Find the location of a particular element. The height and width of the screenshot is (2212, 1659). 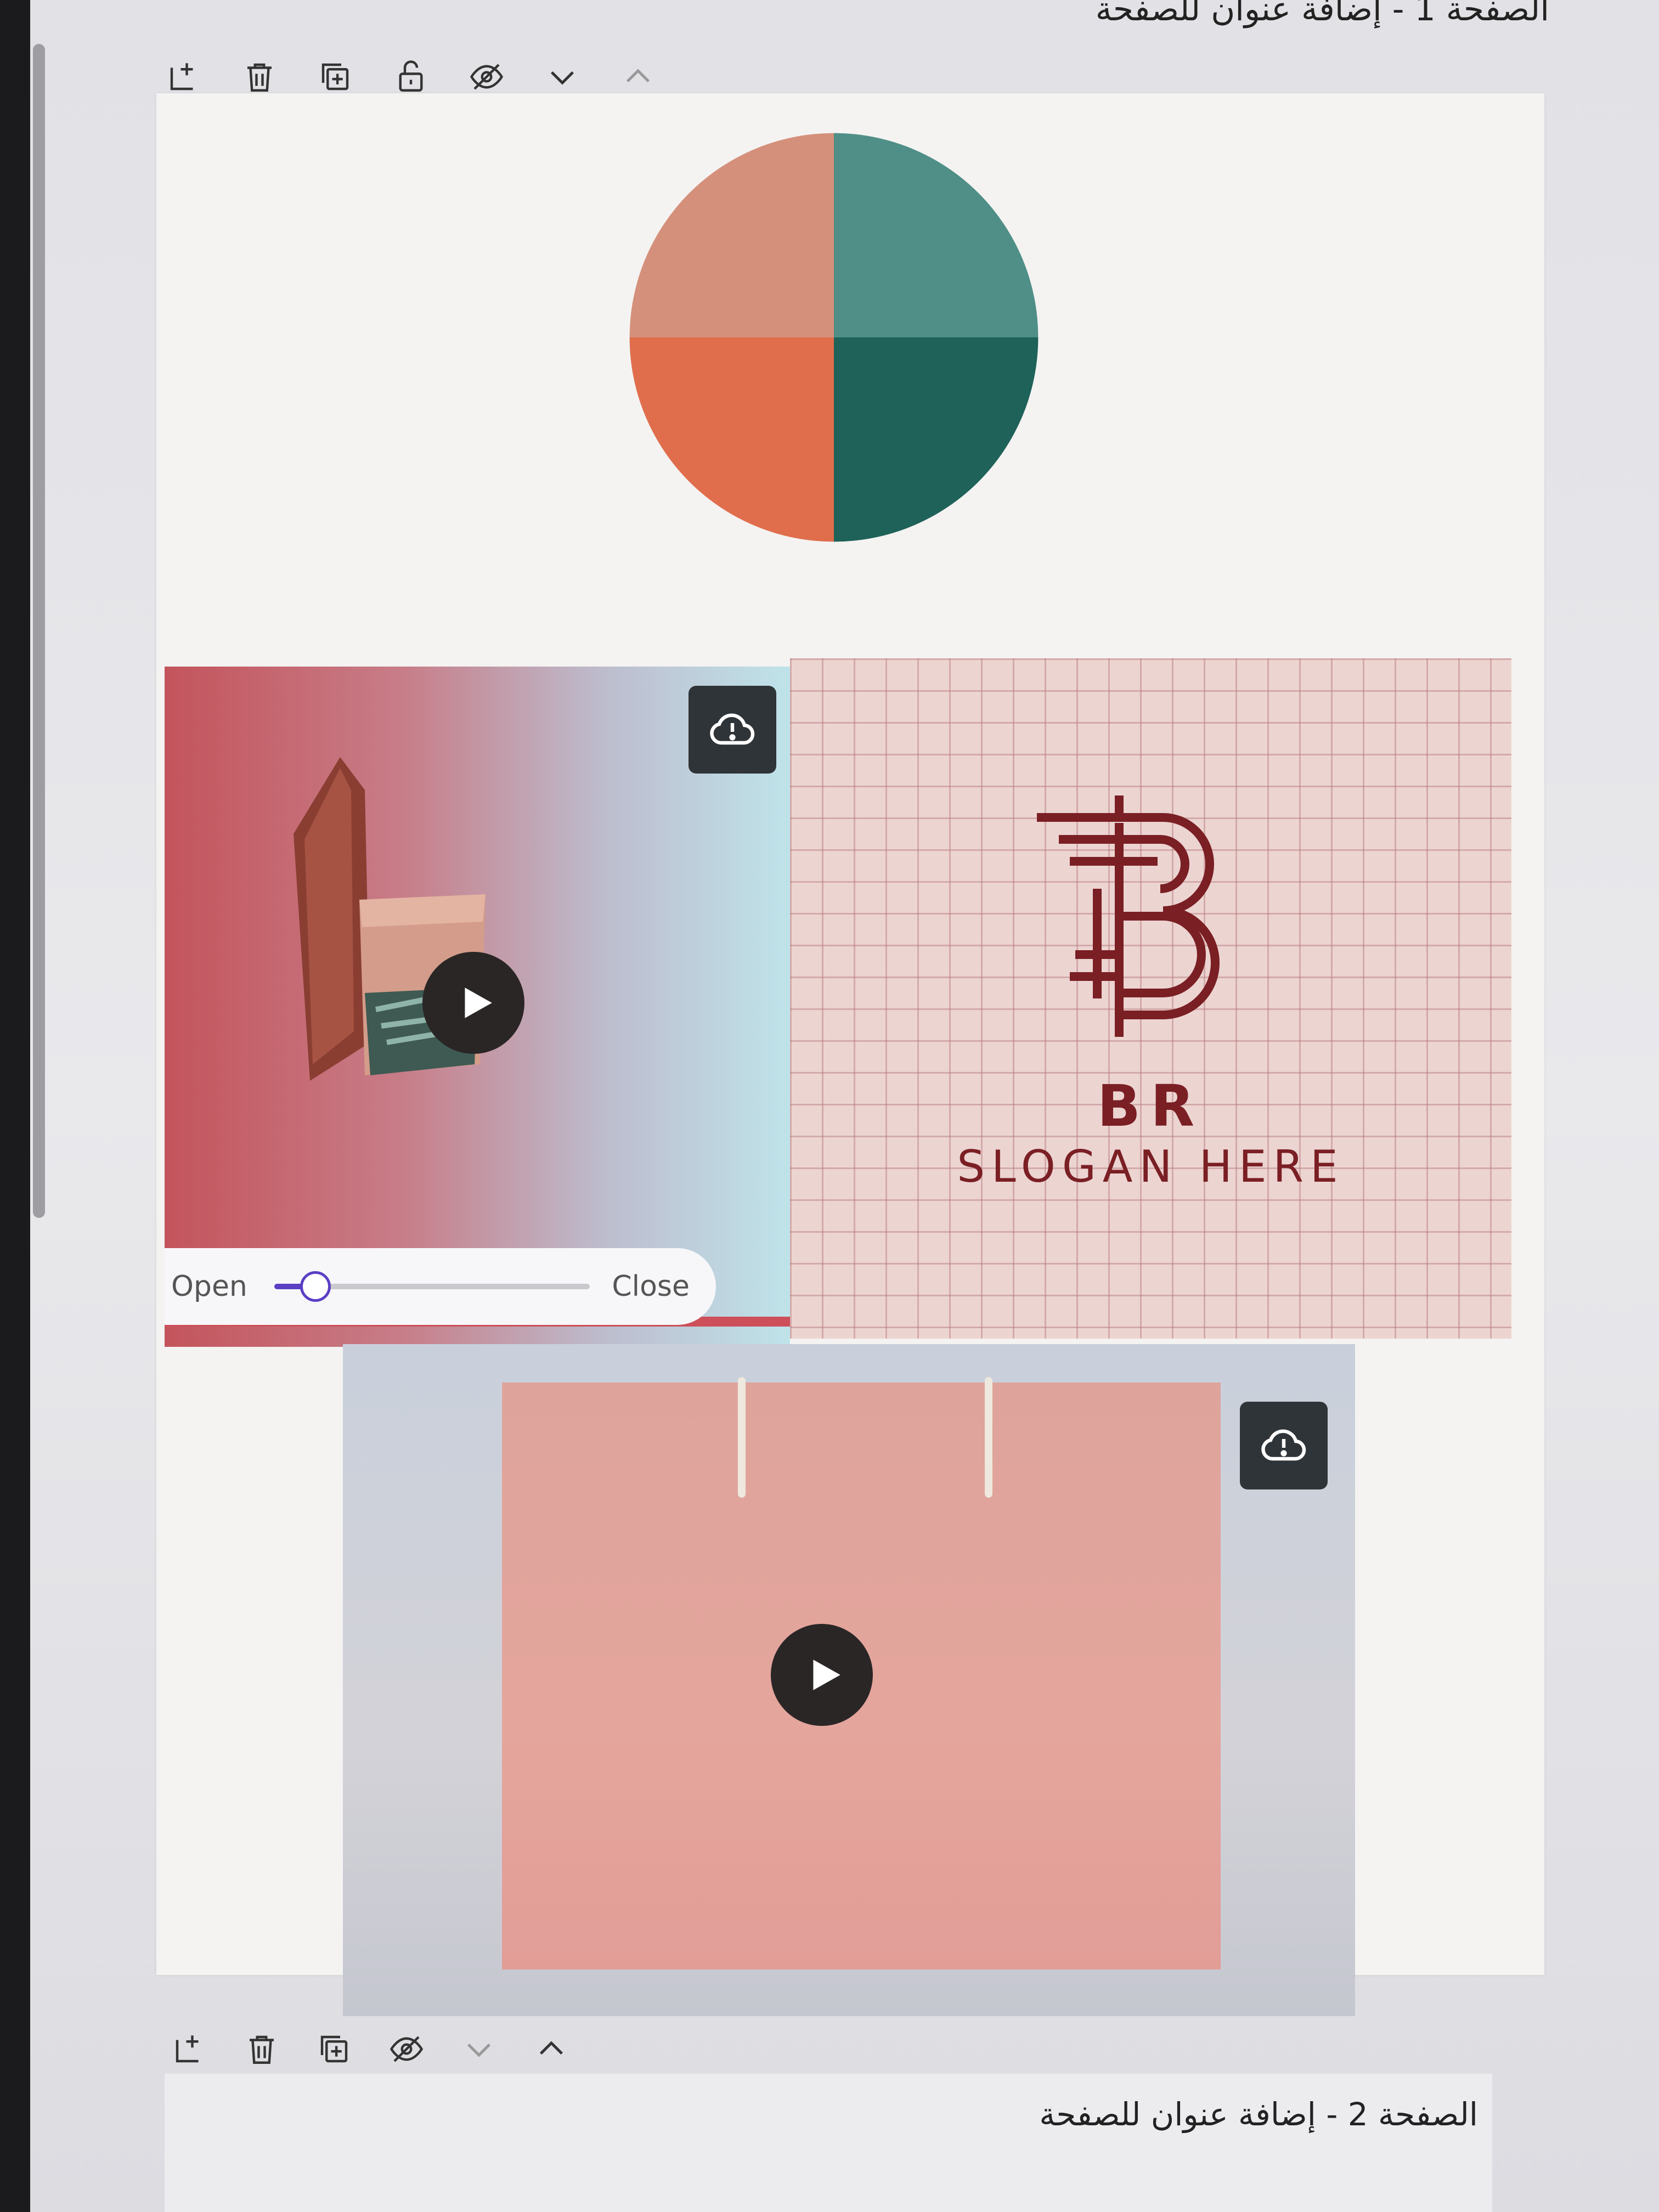

lock-icon is located at coordinates (411, 76).